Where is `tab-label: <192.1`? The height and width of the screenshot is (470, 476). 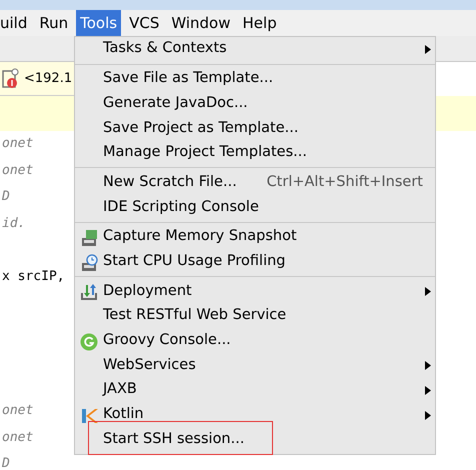 tab-label: <192.1 is located at coordinates (48, 79).